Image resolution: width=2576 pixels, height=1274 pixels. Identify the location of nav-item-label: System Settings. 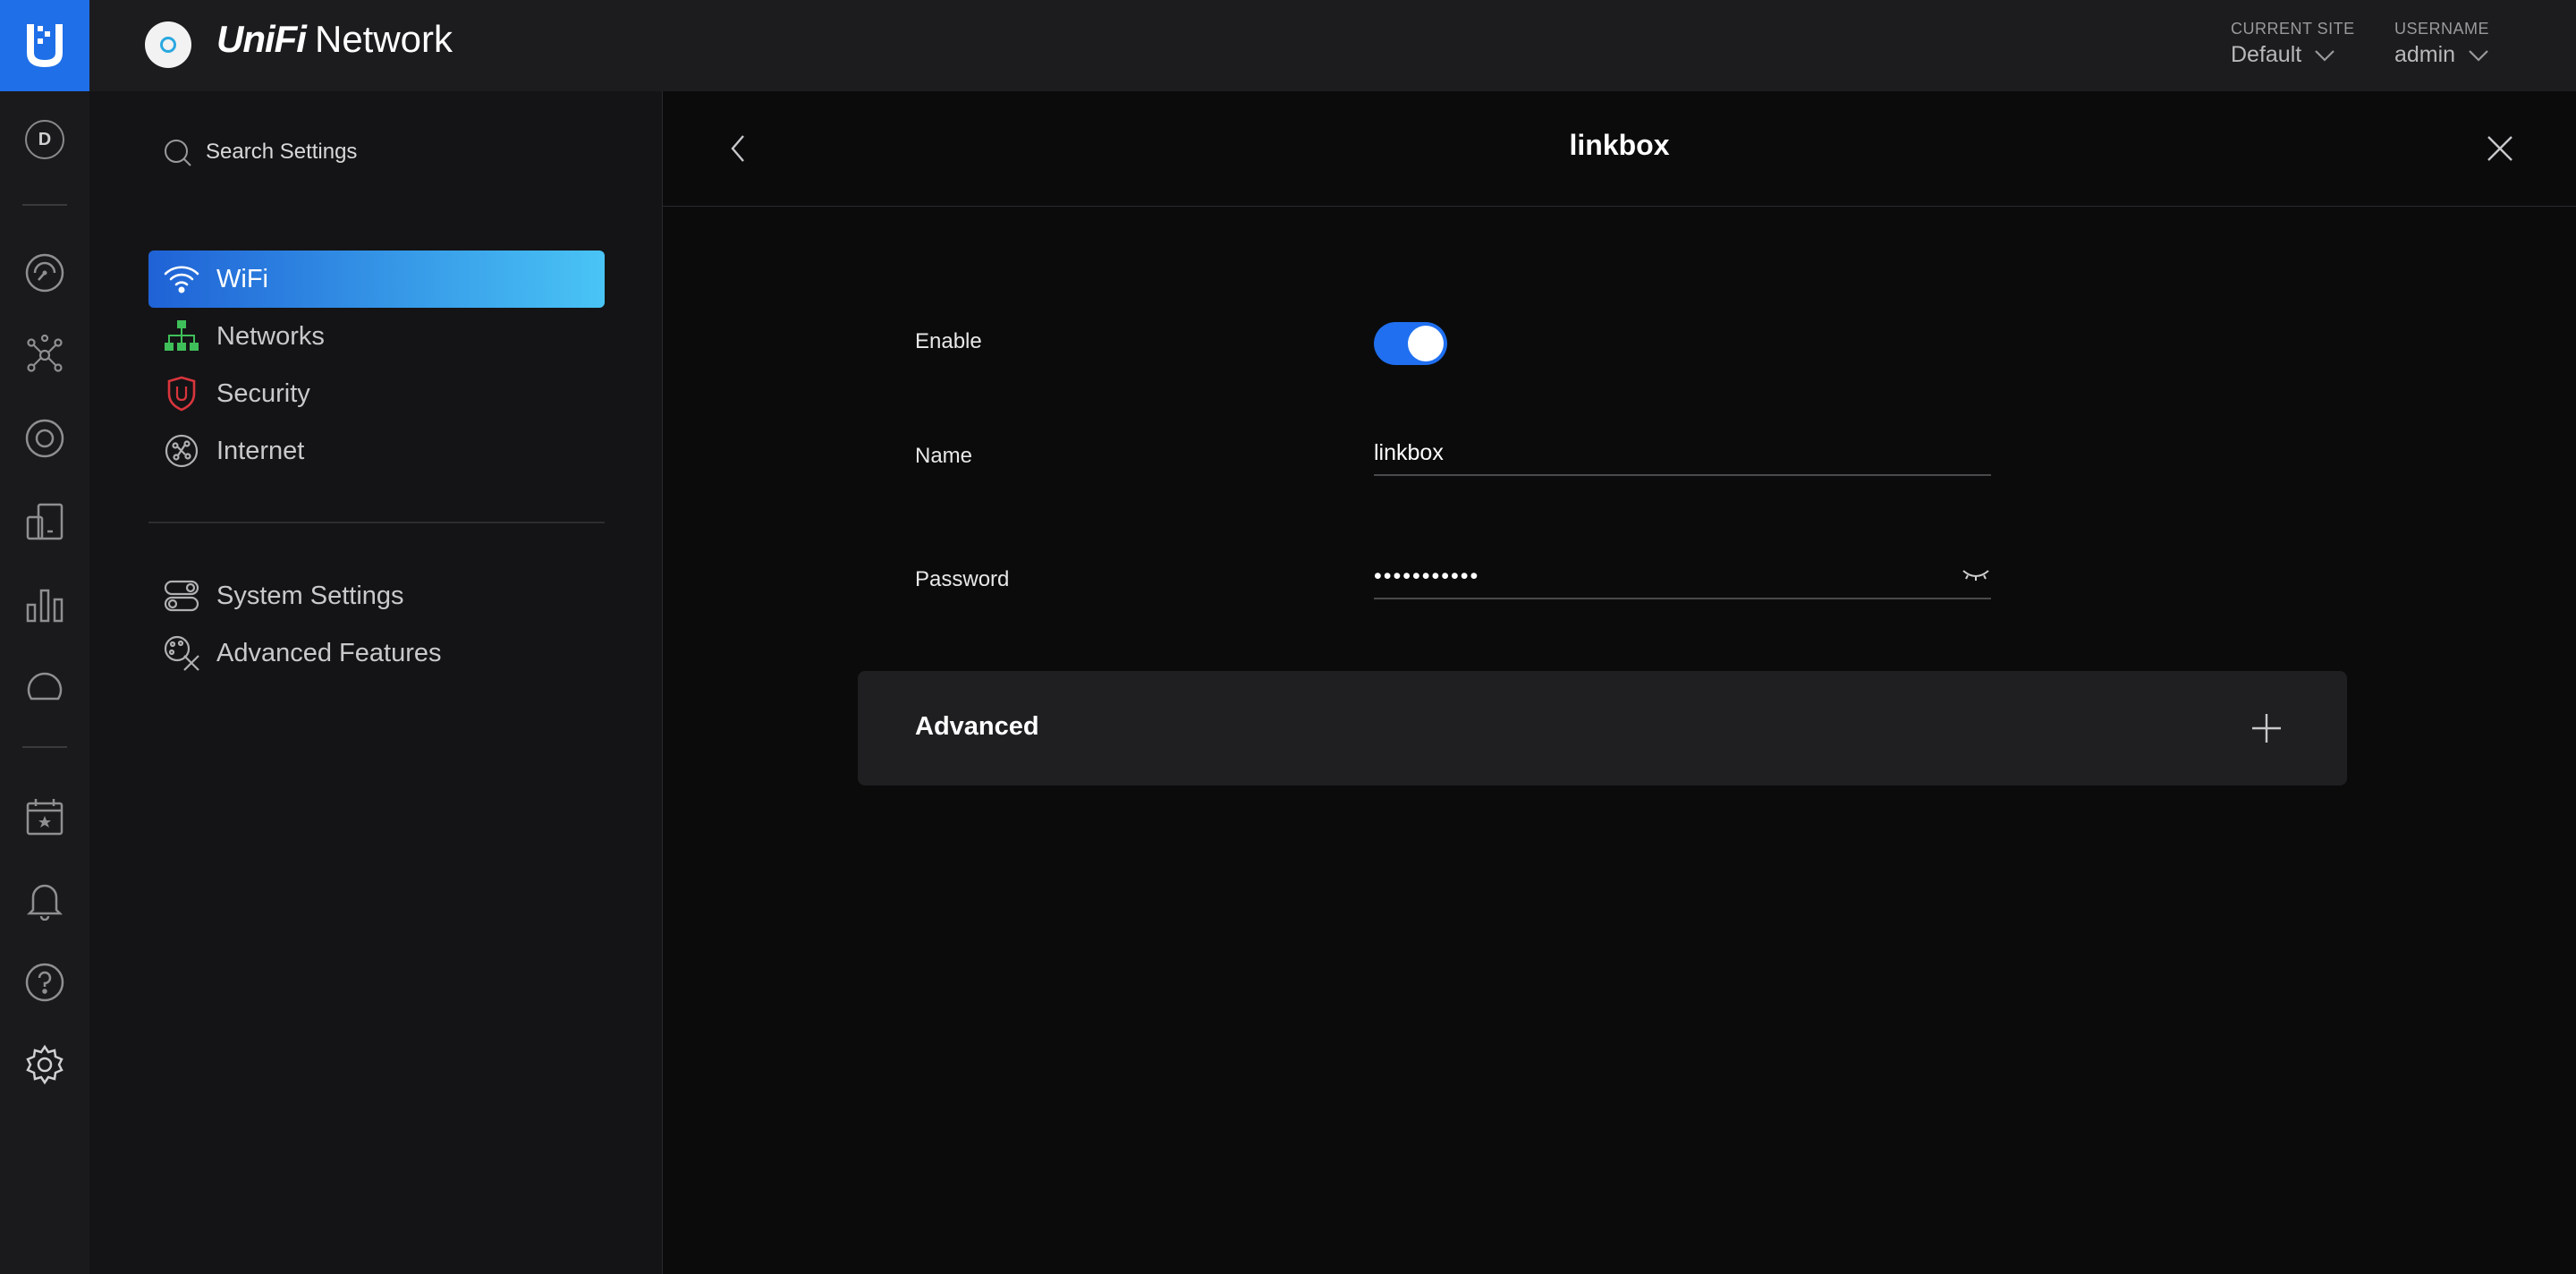
(310, 595).